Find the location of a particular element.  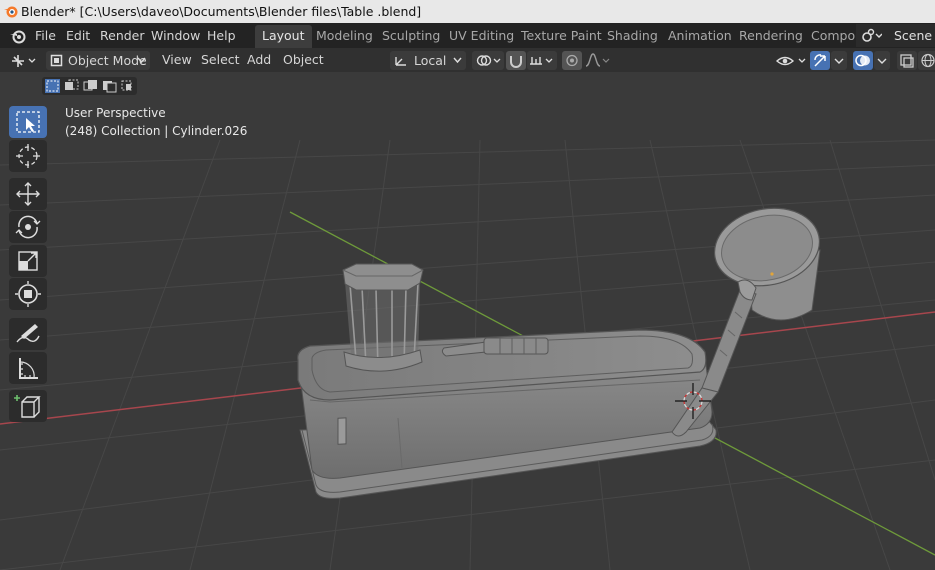

gizmo-icon is located at coordinates (820, 60).